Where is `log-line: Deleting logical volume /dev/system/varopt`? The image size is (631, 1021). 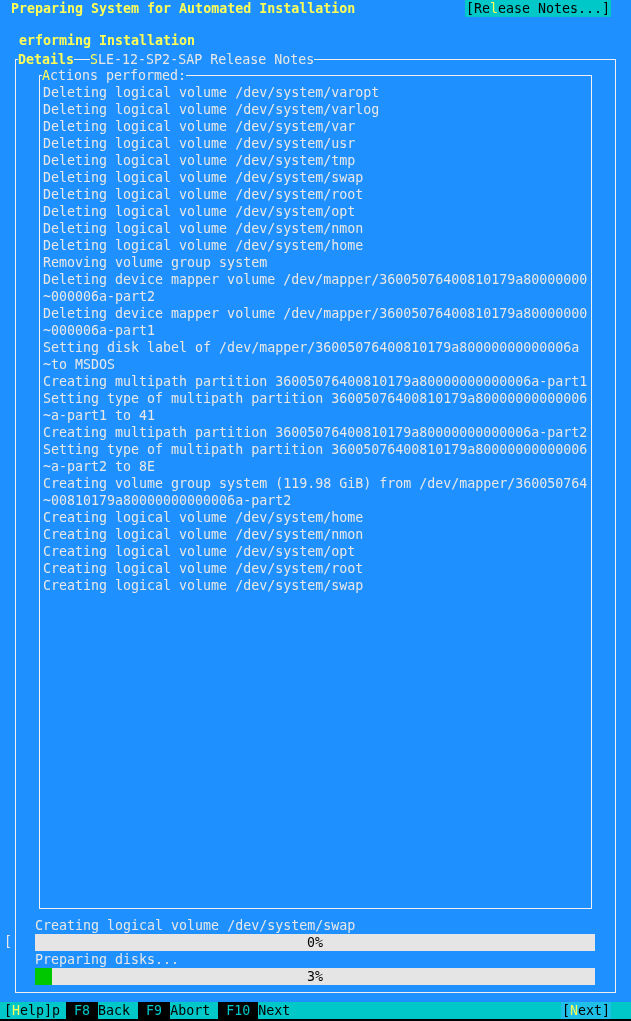 log-line: Deleting logical volume /dev/system/varopt is located at coordinates (212, 92).